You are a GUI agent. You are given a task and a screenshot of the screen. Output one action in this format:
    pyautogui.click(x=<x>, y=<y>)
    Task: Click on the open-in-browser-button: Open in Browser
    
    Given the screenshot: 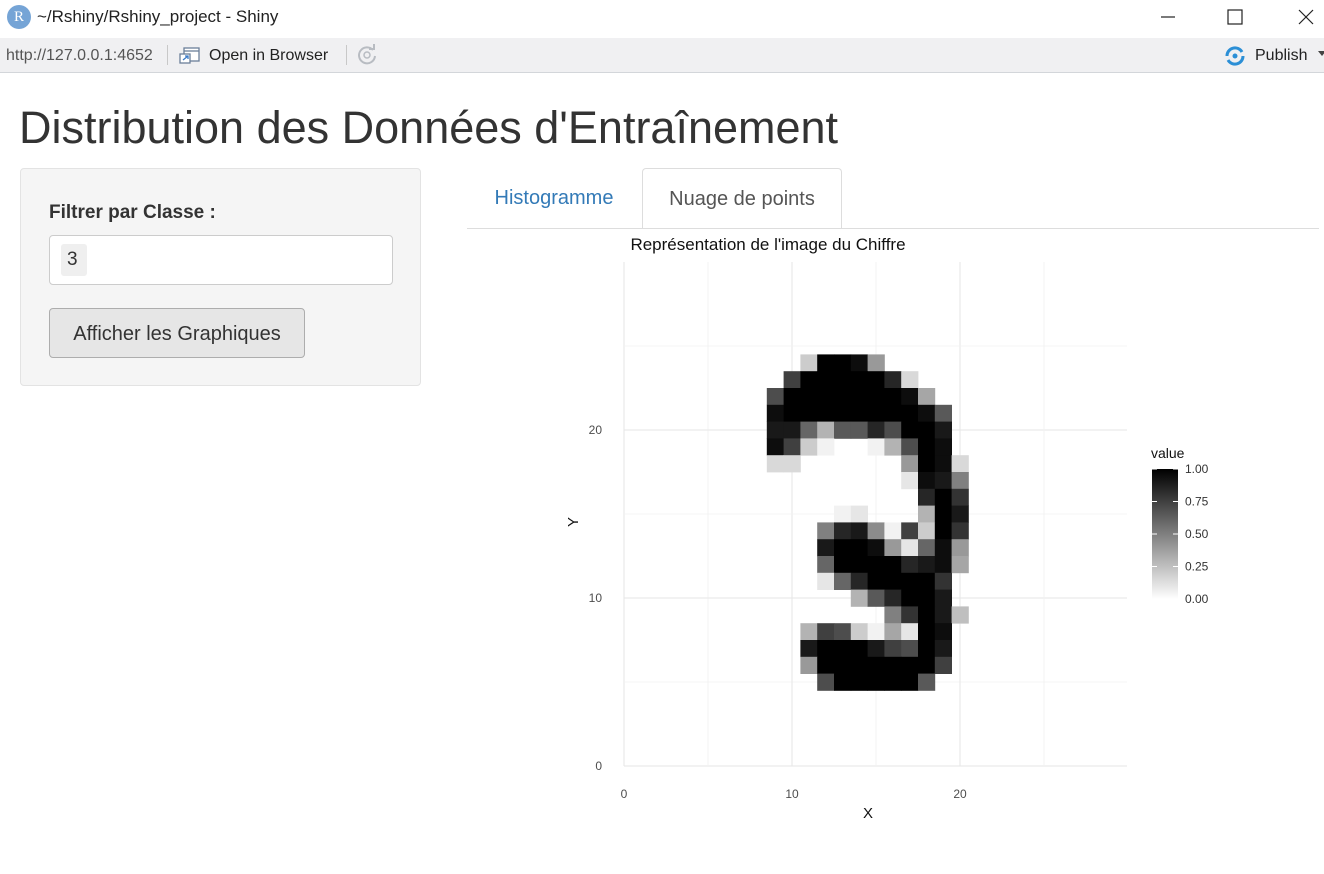 What is the action you would take?
    pyautogui.click(x=253, y=56)
    